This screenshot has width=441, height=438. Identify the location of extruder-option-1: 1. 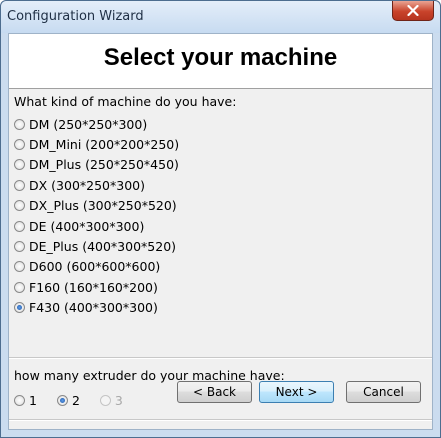
(25, 400).